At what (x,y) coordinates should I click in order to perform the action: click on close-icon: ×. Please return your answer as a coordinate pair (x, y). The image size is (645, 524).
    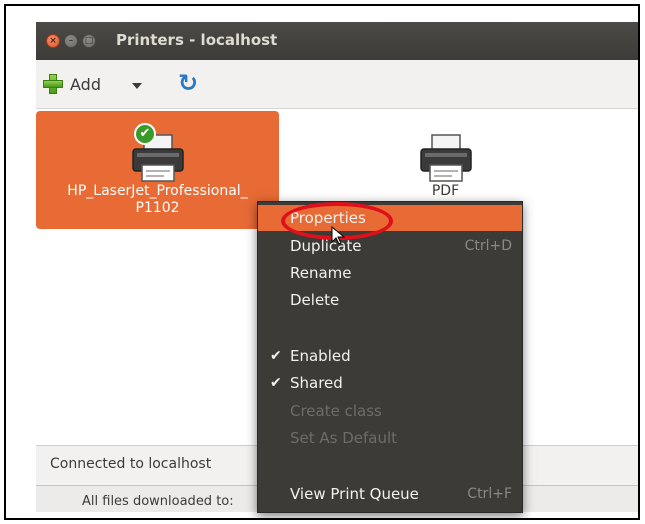
    Looking at the image, I should click on (53, 41).